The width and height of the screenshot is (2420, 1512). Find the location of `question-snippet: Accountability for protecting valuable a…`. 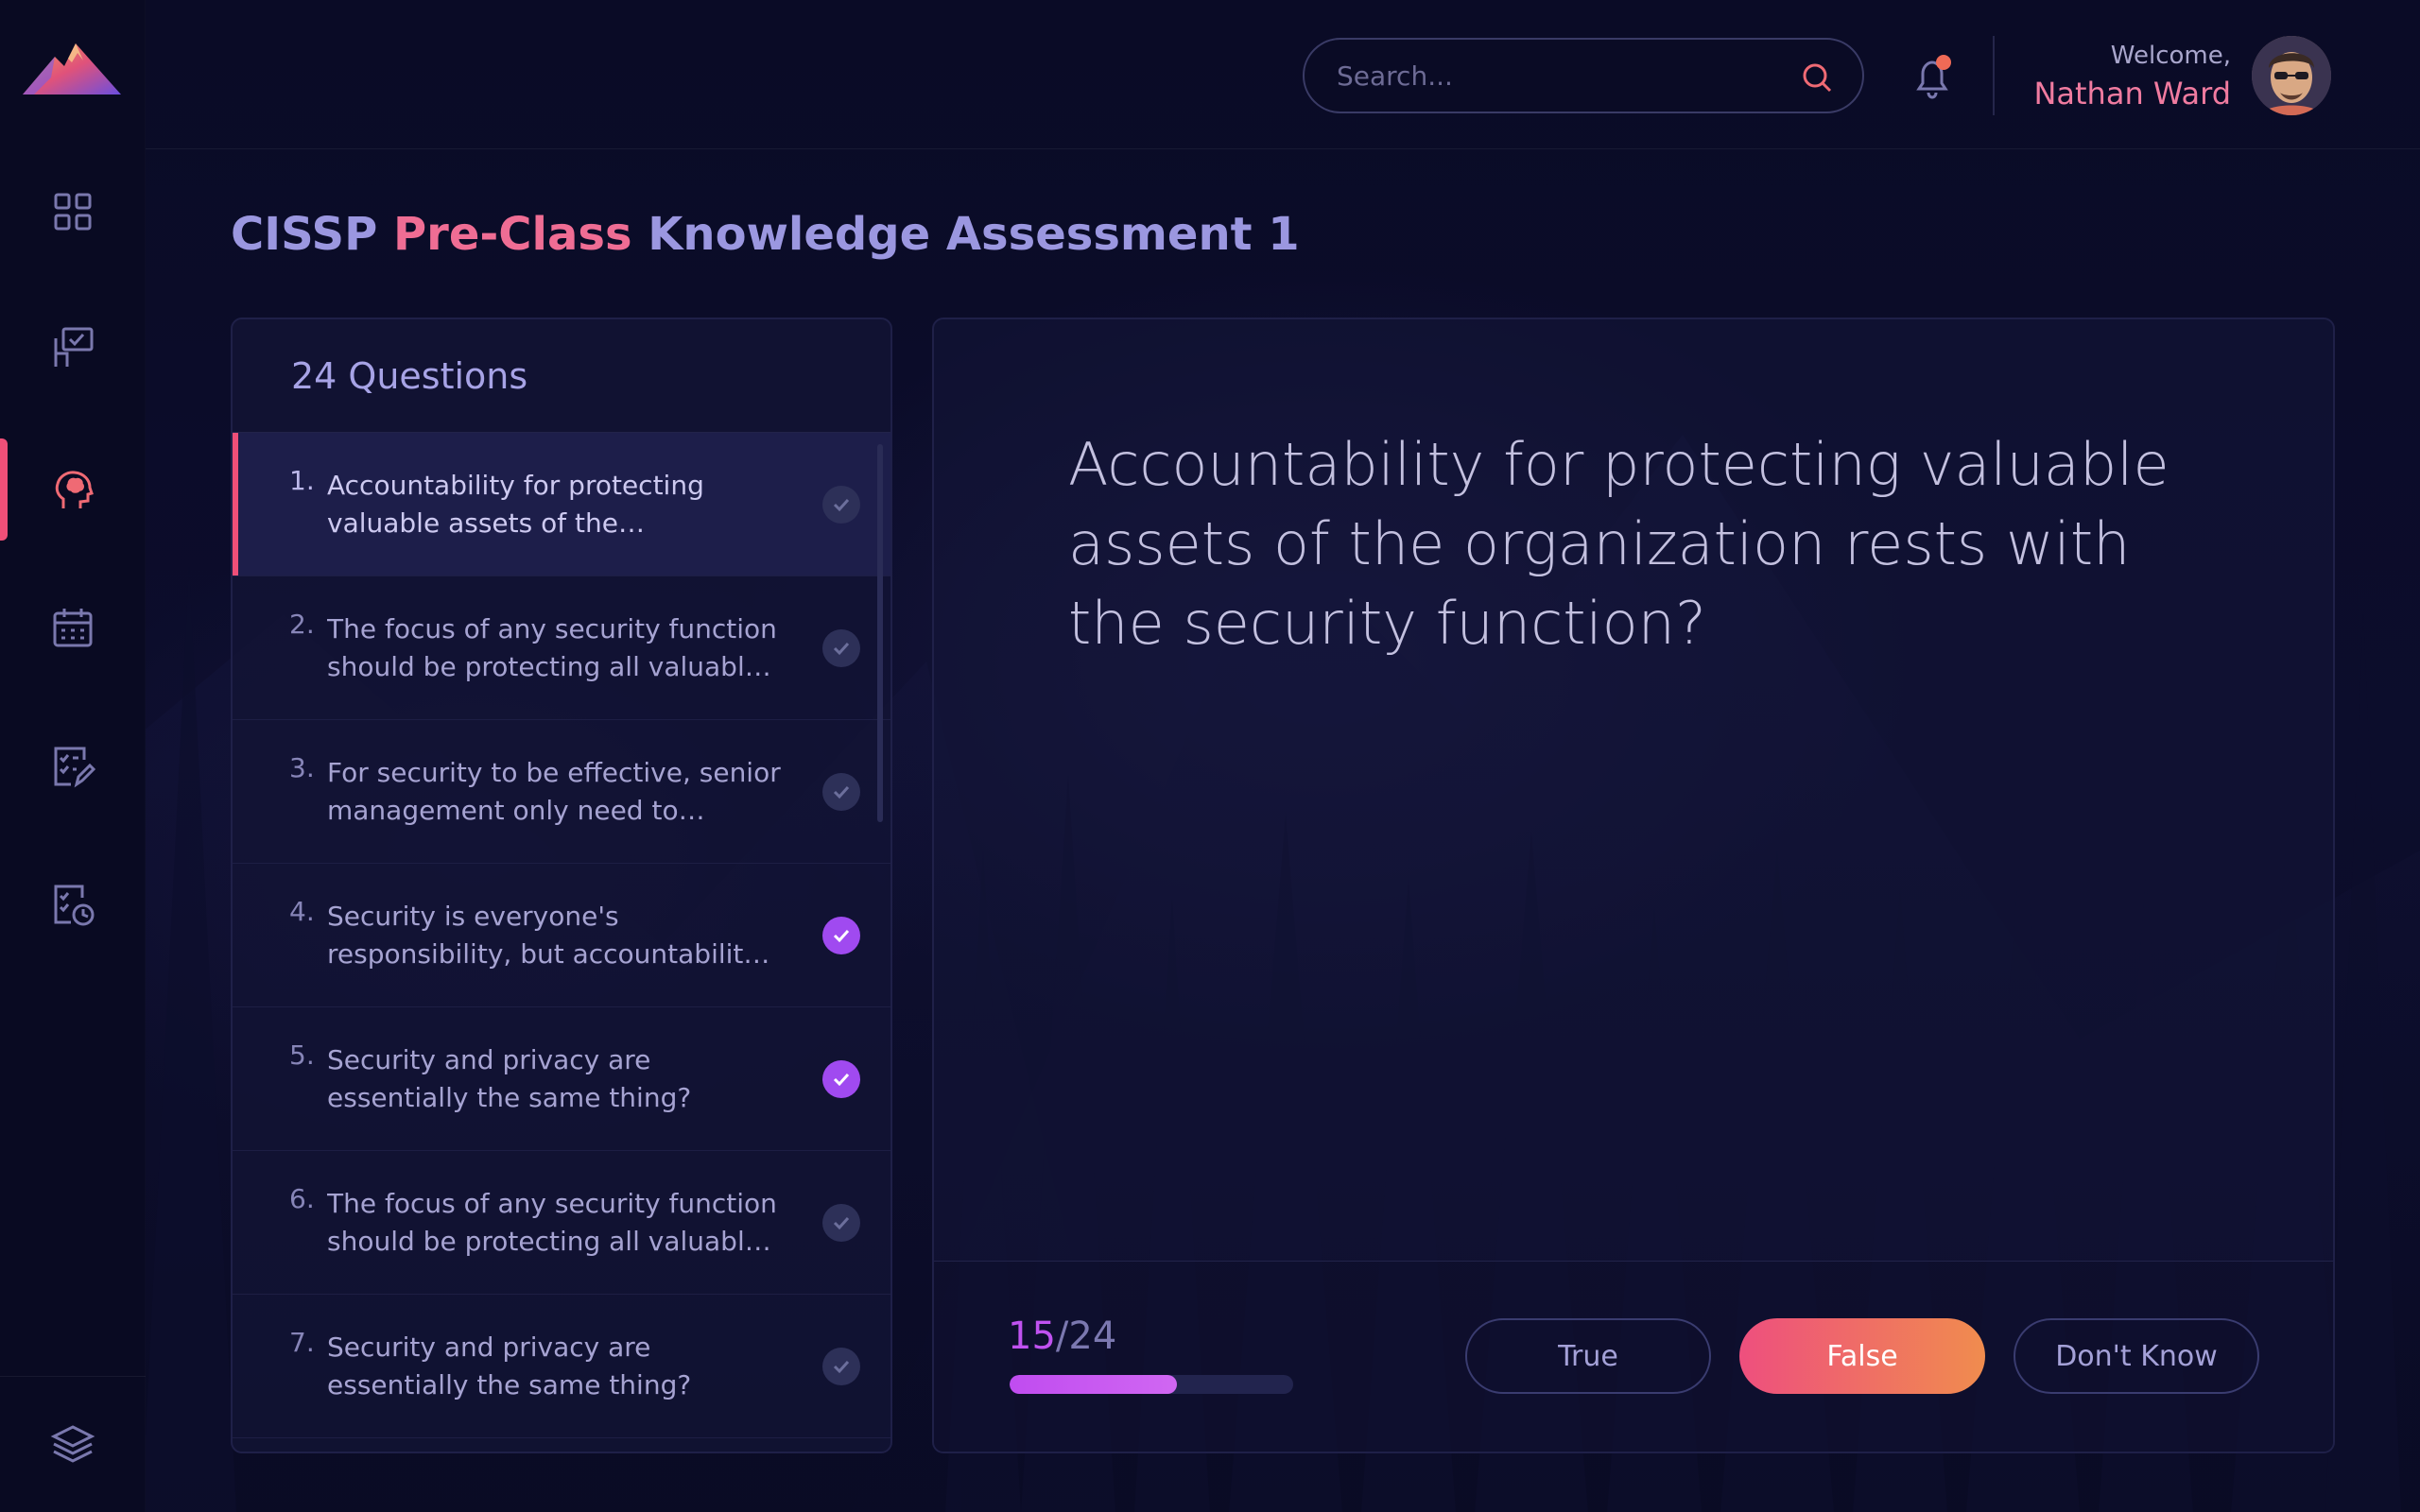

question-snippet: Accountability for protecting valuable a… is located at coordinates (515, 504).